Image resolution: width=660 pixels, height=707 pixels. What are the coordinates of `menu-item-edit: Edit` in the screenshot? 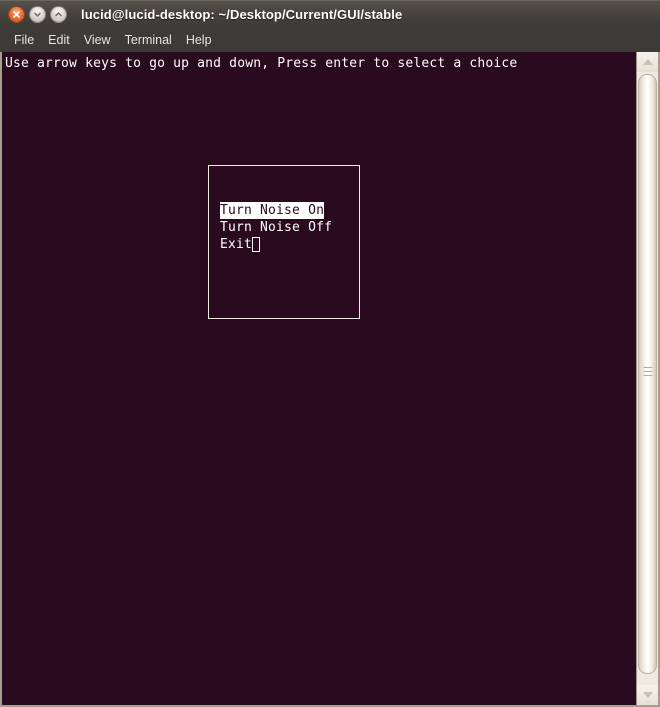 It's located at (59, 40).